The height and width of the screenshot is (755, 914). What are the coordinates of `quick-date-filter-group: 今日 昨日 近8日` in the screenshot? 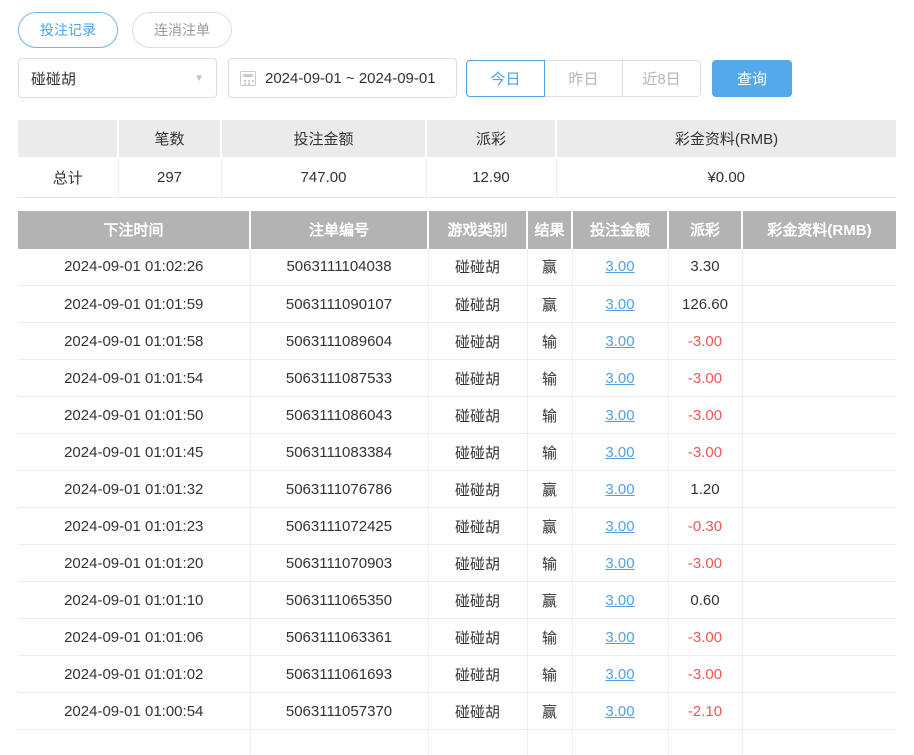 It's located at (583, 78).